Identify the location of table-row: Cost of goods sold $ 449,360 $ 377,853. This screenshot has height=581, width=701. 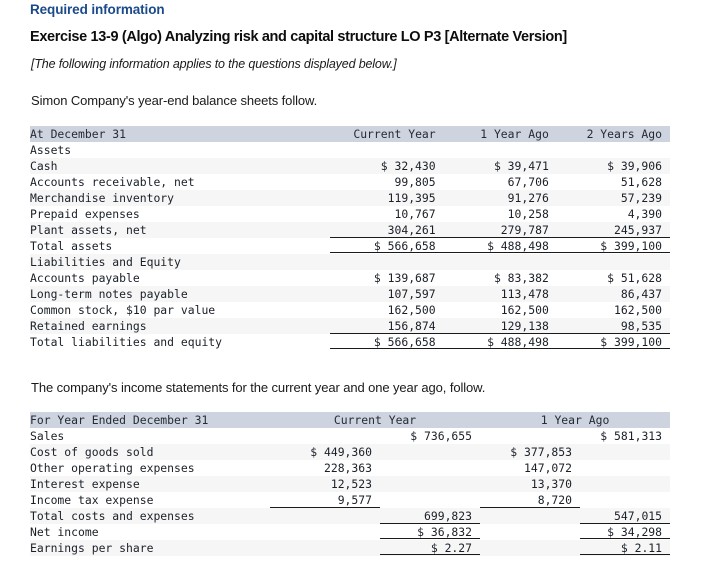
(350, 452).